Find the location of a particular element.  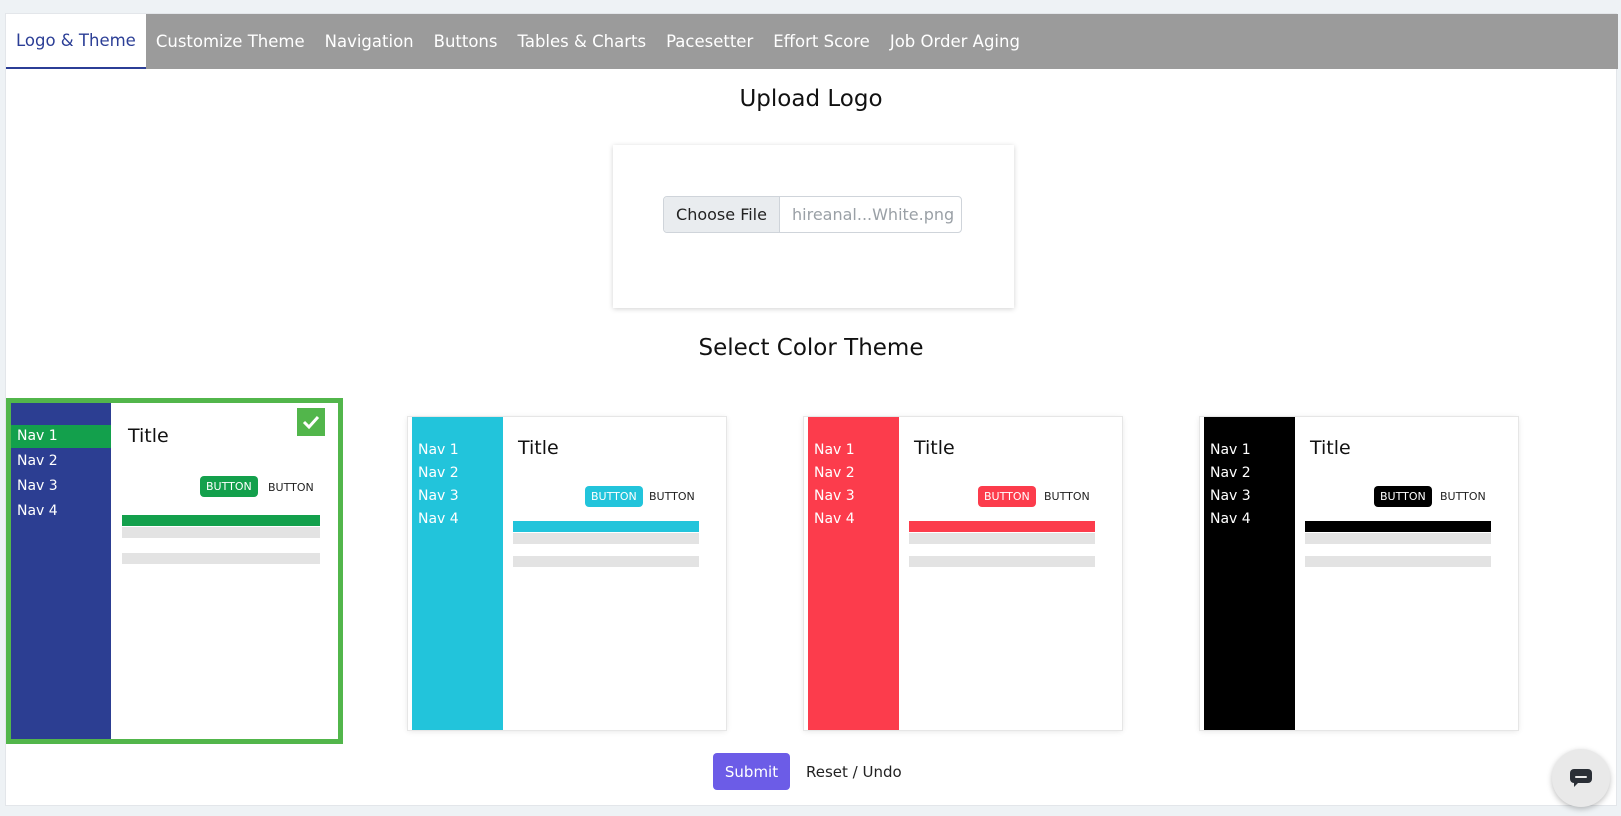

chat-icon is located at coordinates (1581, 778).